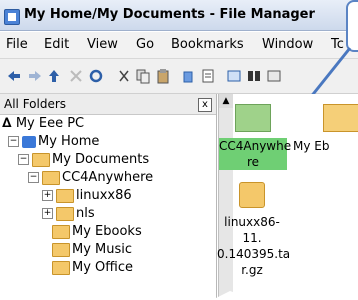 The image size is (358, 300). Describe the element at coordinates (255, 154) in the screenshot. I see `file-label-selected: CC4Anywhe re` at that location.